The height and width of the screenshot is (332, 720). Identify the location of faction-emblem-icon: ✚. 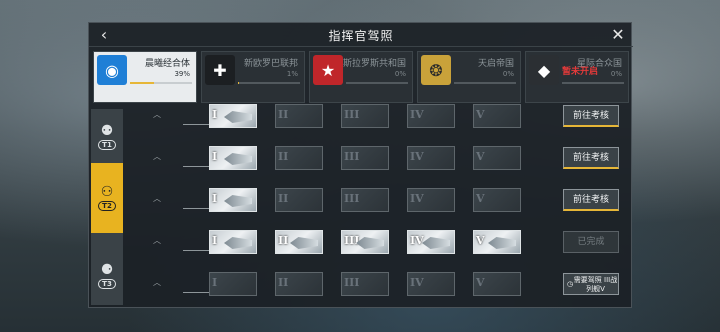
(220, 70).